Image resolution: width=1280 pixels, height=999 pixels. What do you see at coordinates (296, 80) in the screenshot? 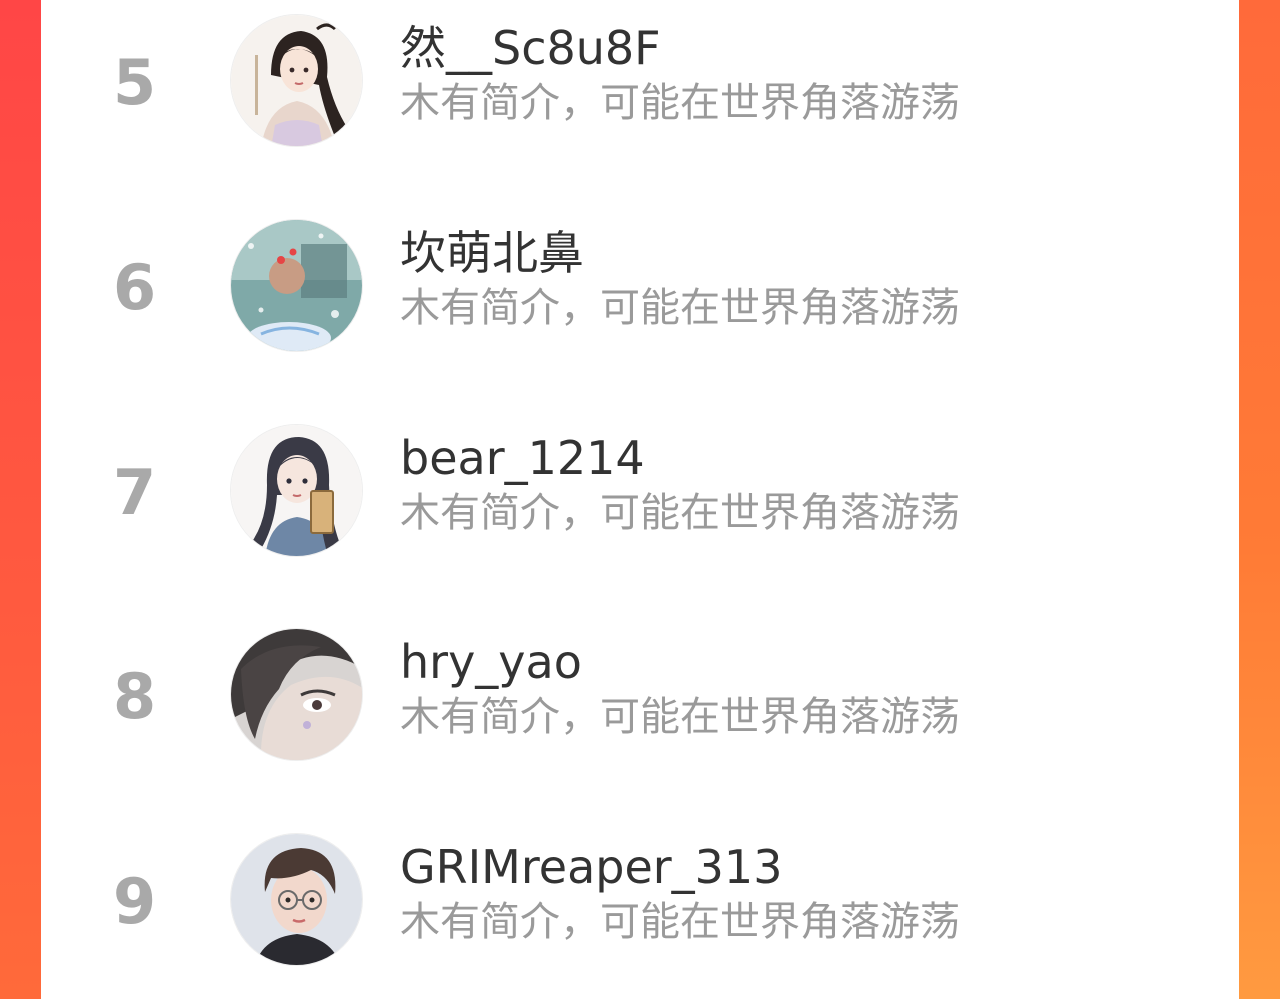
I see `girl-hanfu-avatar-icon` at bounding box center [296, 80].